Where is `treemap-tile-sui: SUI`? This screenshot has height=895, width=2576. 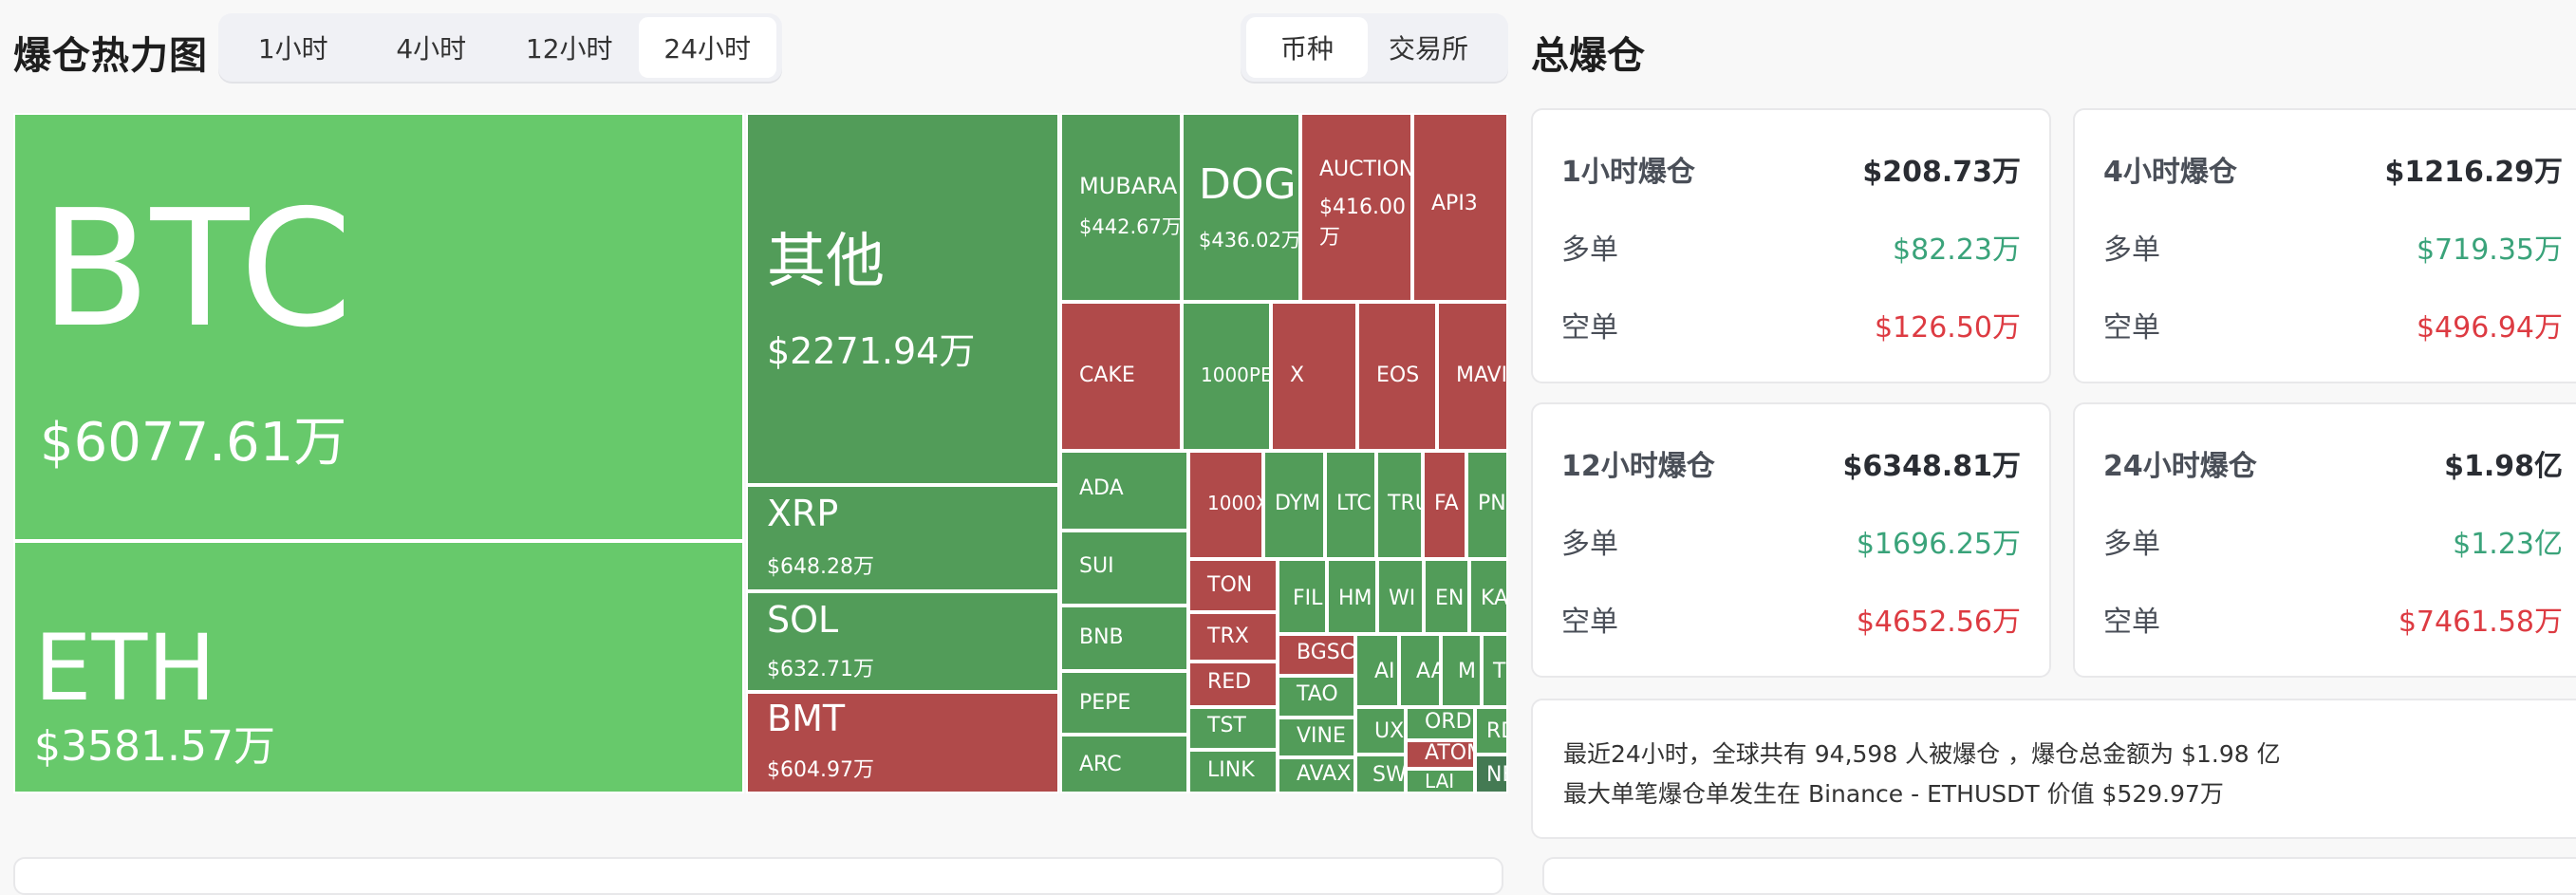
treemap-tile-sui: SUI is located at coordinates (1124, 568).